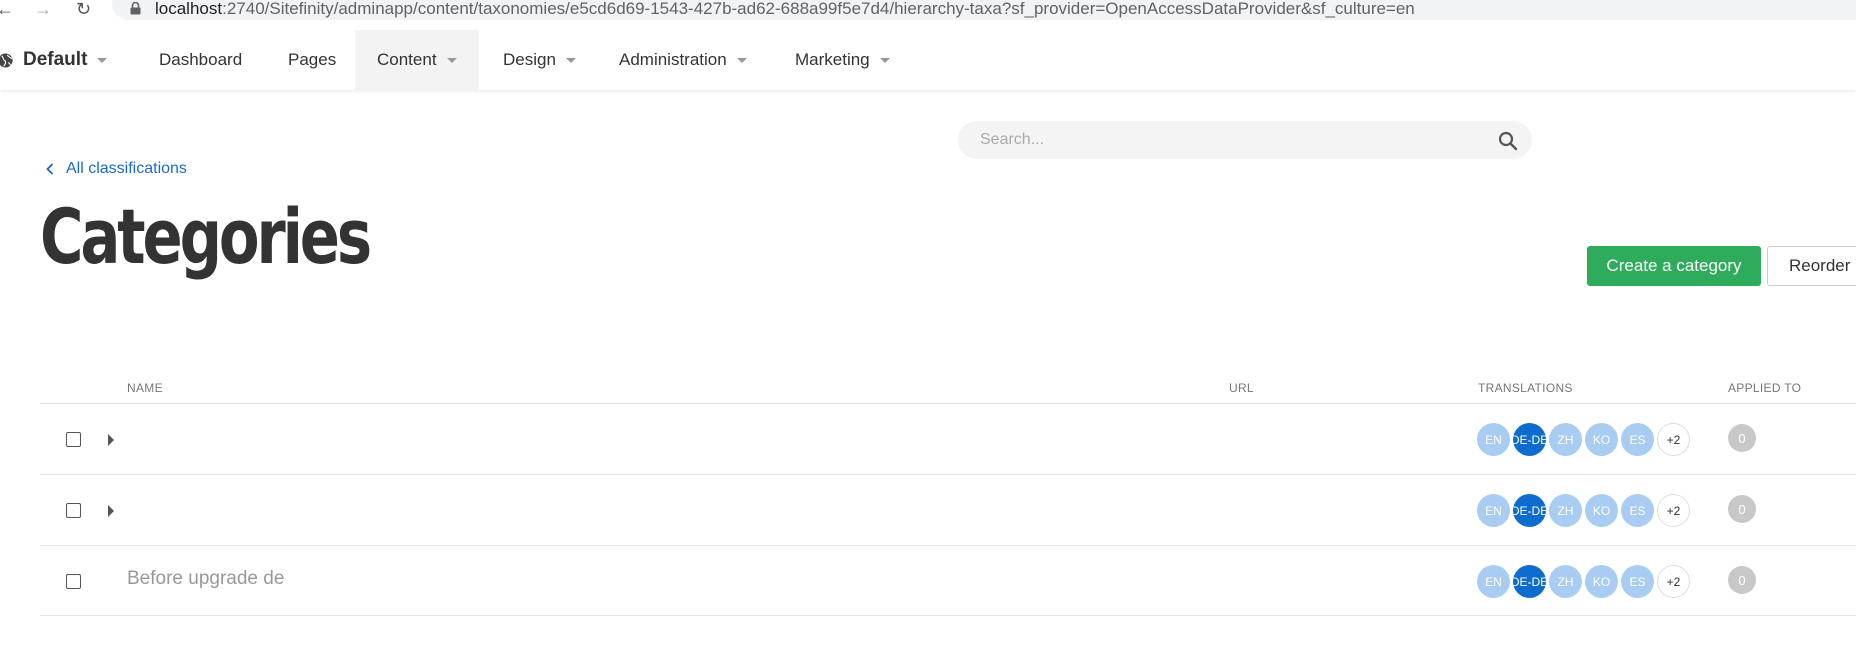 This screenshot has height=671, width=1856. I want to click on nav-content: Content, so click(417, 60).